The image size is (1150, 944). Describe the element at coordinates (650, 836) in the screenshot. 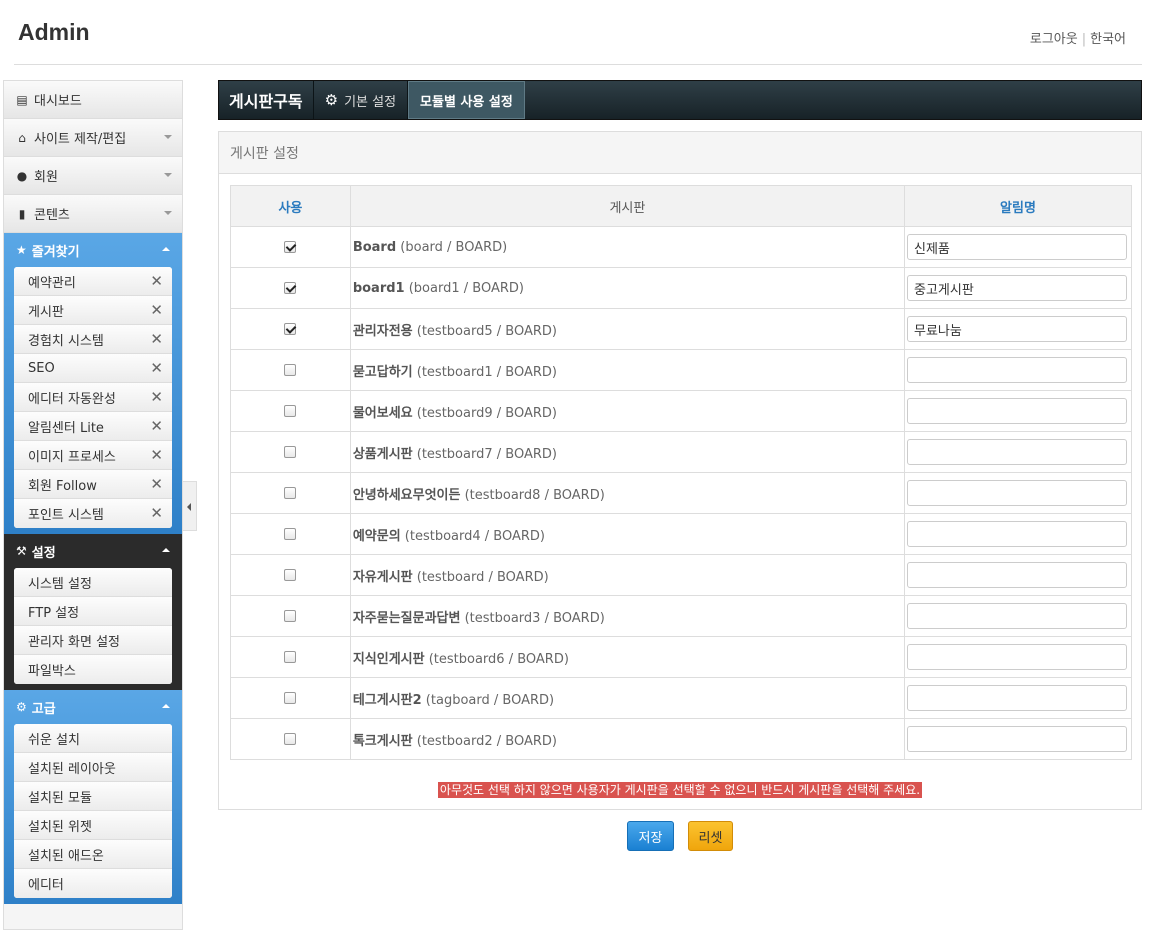

I see `save-button: 저장` at that location.